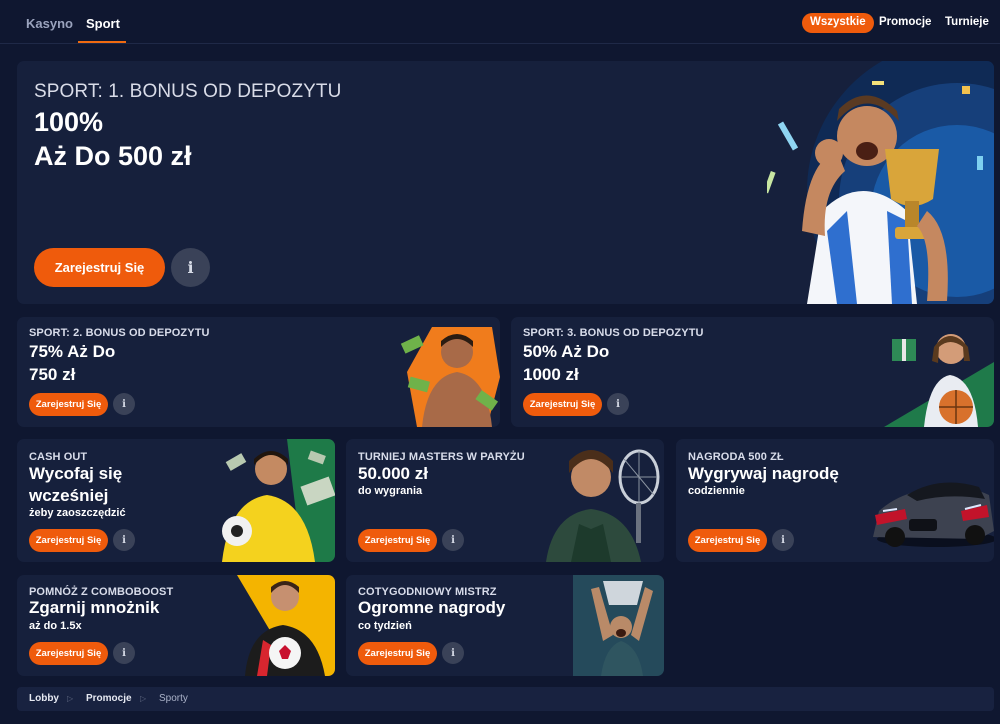  I want to click on sports-car-image, so click(933, 514).